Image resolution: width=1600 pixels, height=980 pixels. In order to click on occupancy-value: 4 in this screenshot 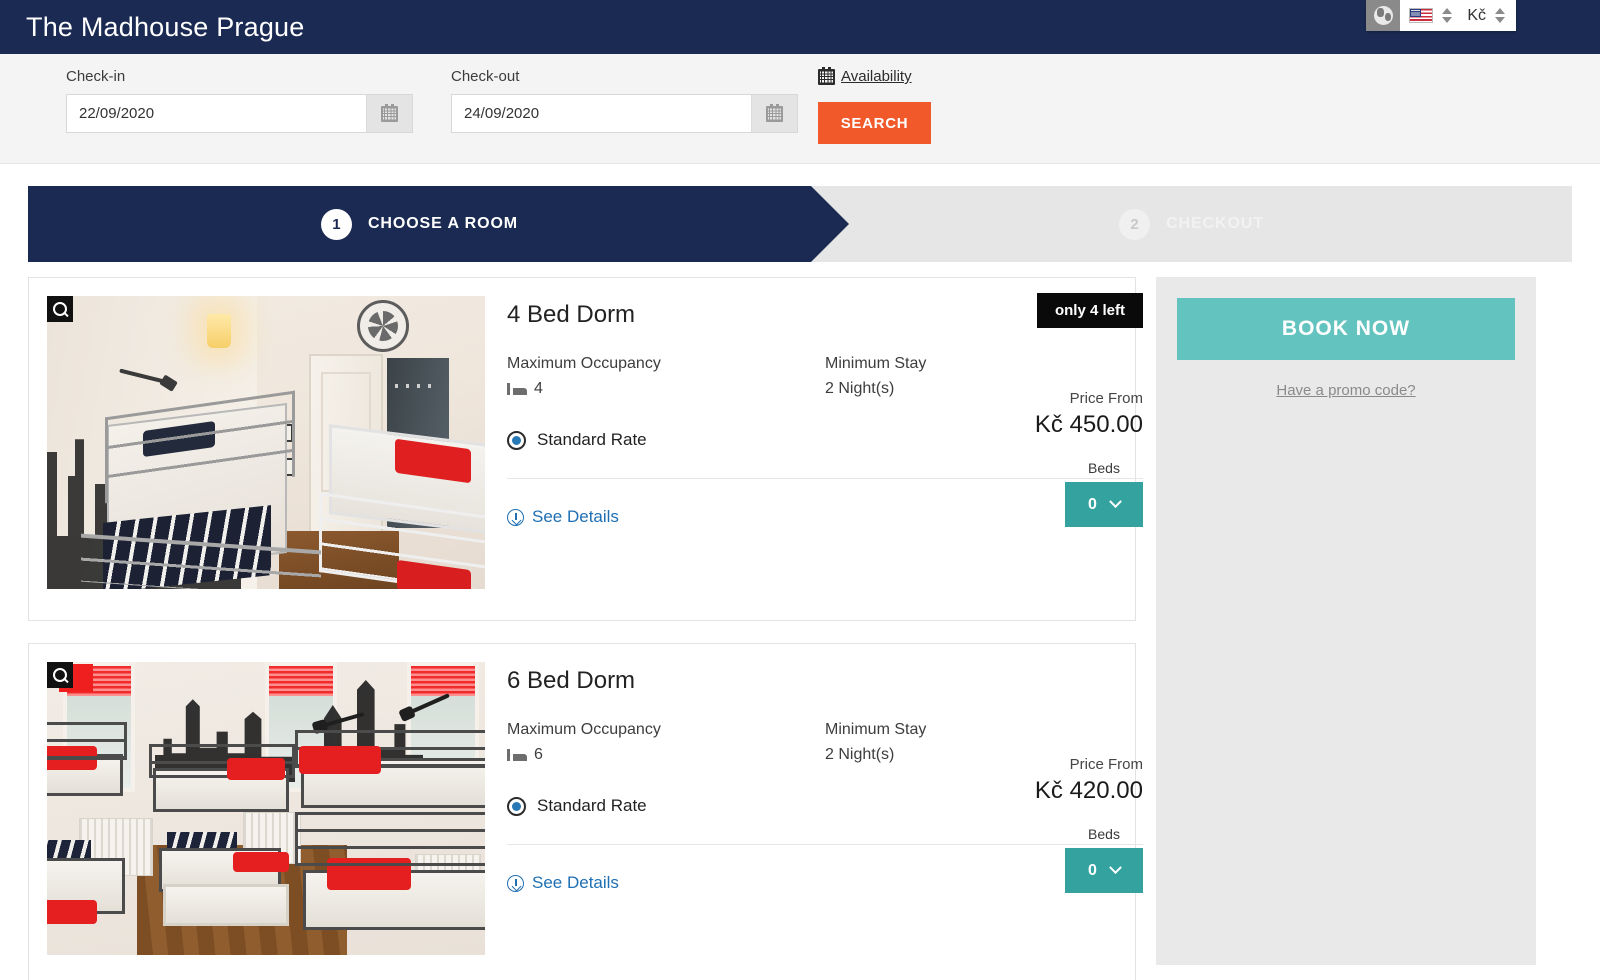, I will do `click(538, 388)`.